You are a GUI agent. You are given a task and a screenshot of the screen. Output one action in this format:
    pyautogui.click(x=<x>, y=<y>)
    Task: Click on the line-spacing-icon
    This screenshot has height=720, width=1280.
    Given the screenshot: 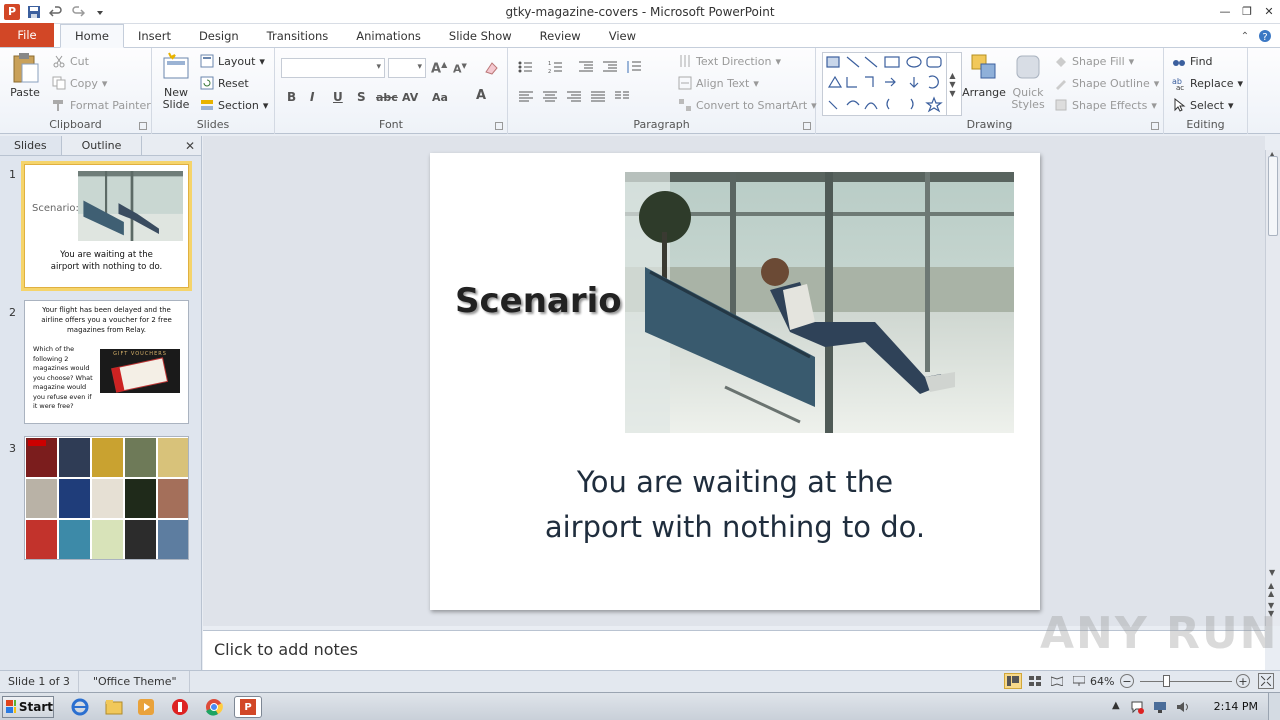 What is the action you would take?
    pyautogui.click(x=634, y=68)
    